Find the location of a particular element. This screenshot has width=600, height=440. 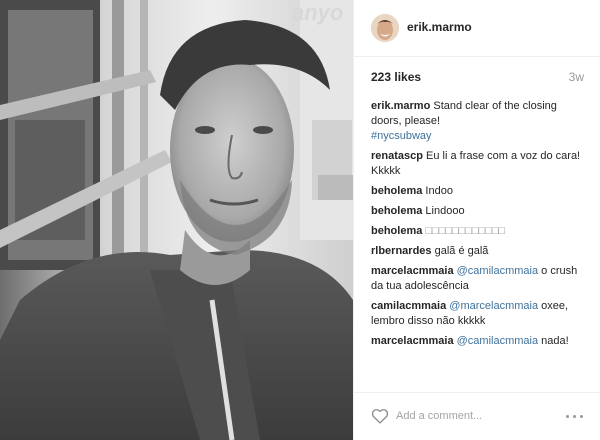

hashtag-link: #nycsubway is located at coordinates (401, 136).